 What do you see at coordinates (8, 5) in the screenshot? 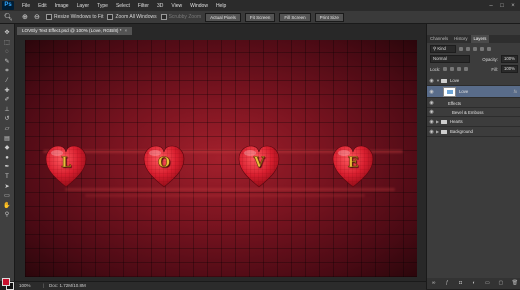
I see `photoshop-logo: Ps` at bounding box center [8, 5].